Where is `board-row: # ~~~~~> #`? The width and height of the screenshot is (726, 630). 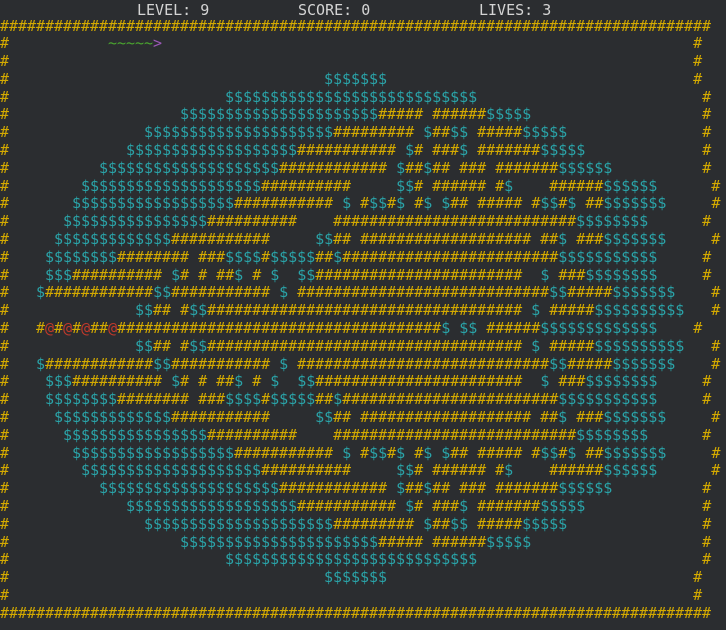 board-row: # ~~~~~> # is located at coordinates (351, 43).